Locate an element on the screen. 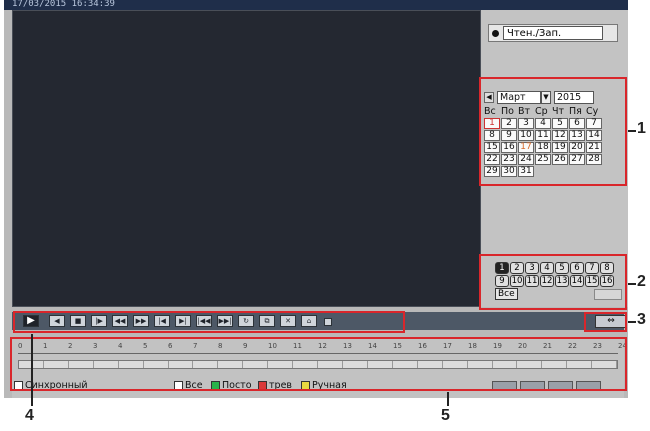  mode-dropdown: Чтен./Зап. is located at coordinates (553, 33).